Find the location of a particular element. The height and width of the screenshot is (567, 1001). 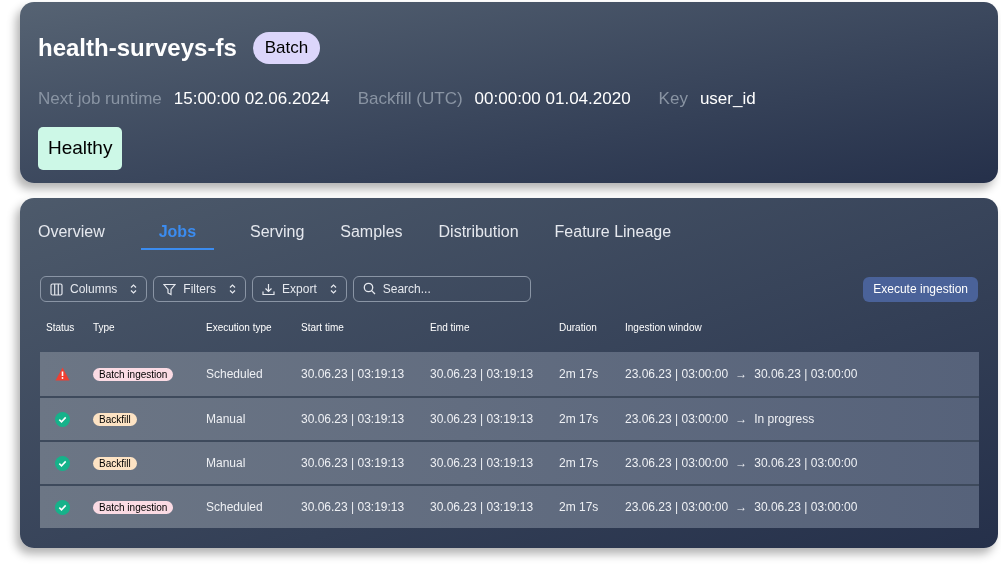

tab: Feature Lineage is located at coordinates (613, 233).